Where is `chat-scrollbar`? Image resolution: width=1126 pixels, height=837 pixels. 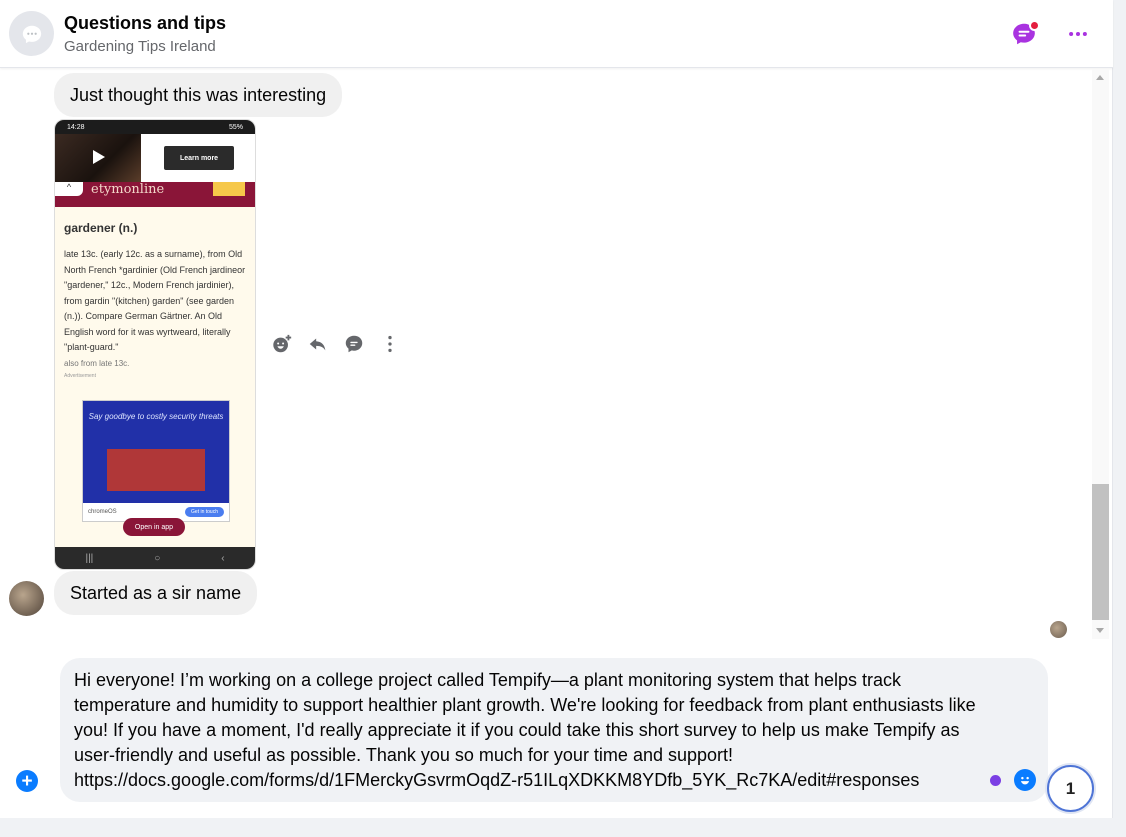
chat-scrollbar is located at coordinates (1100, 354).